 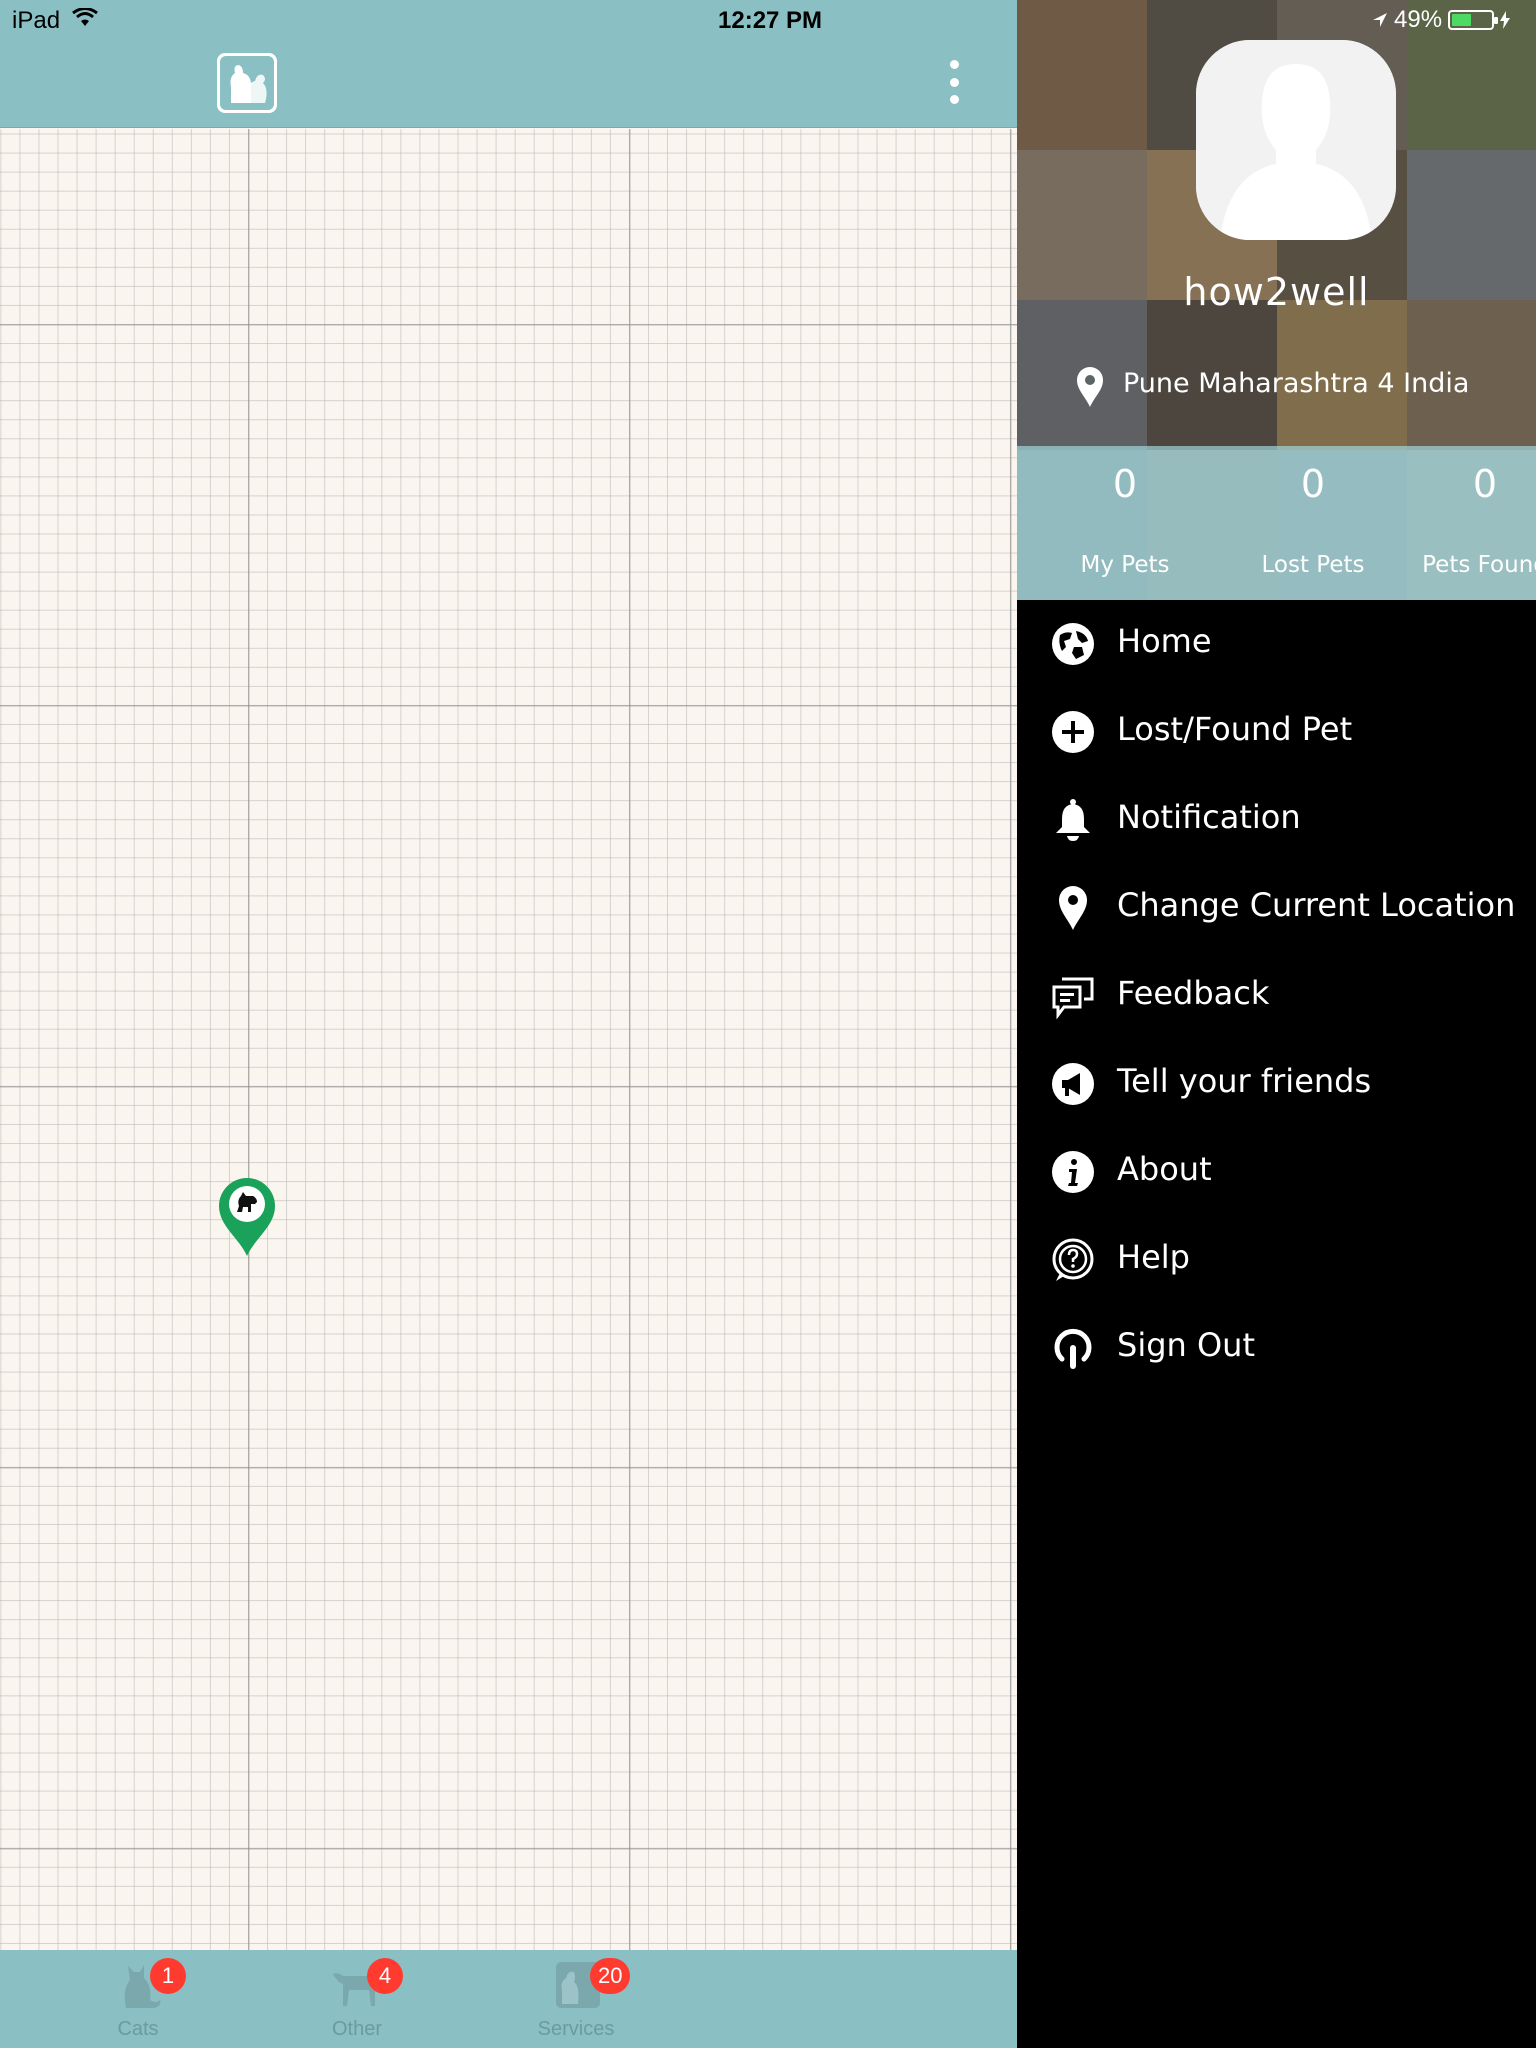 I want to click on tab-bar: Cats 1 Other 4 Services 20, so click(x=508, y=1999).